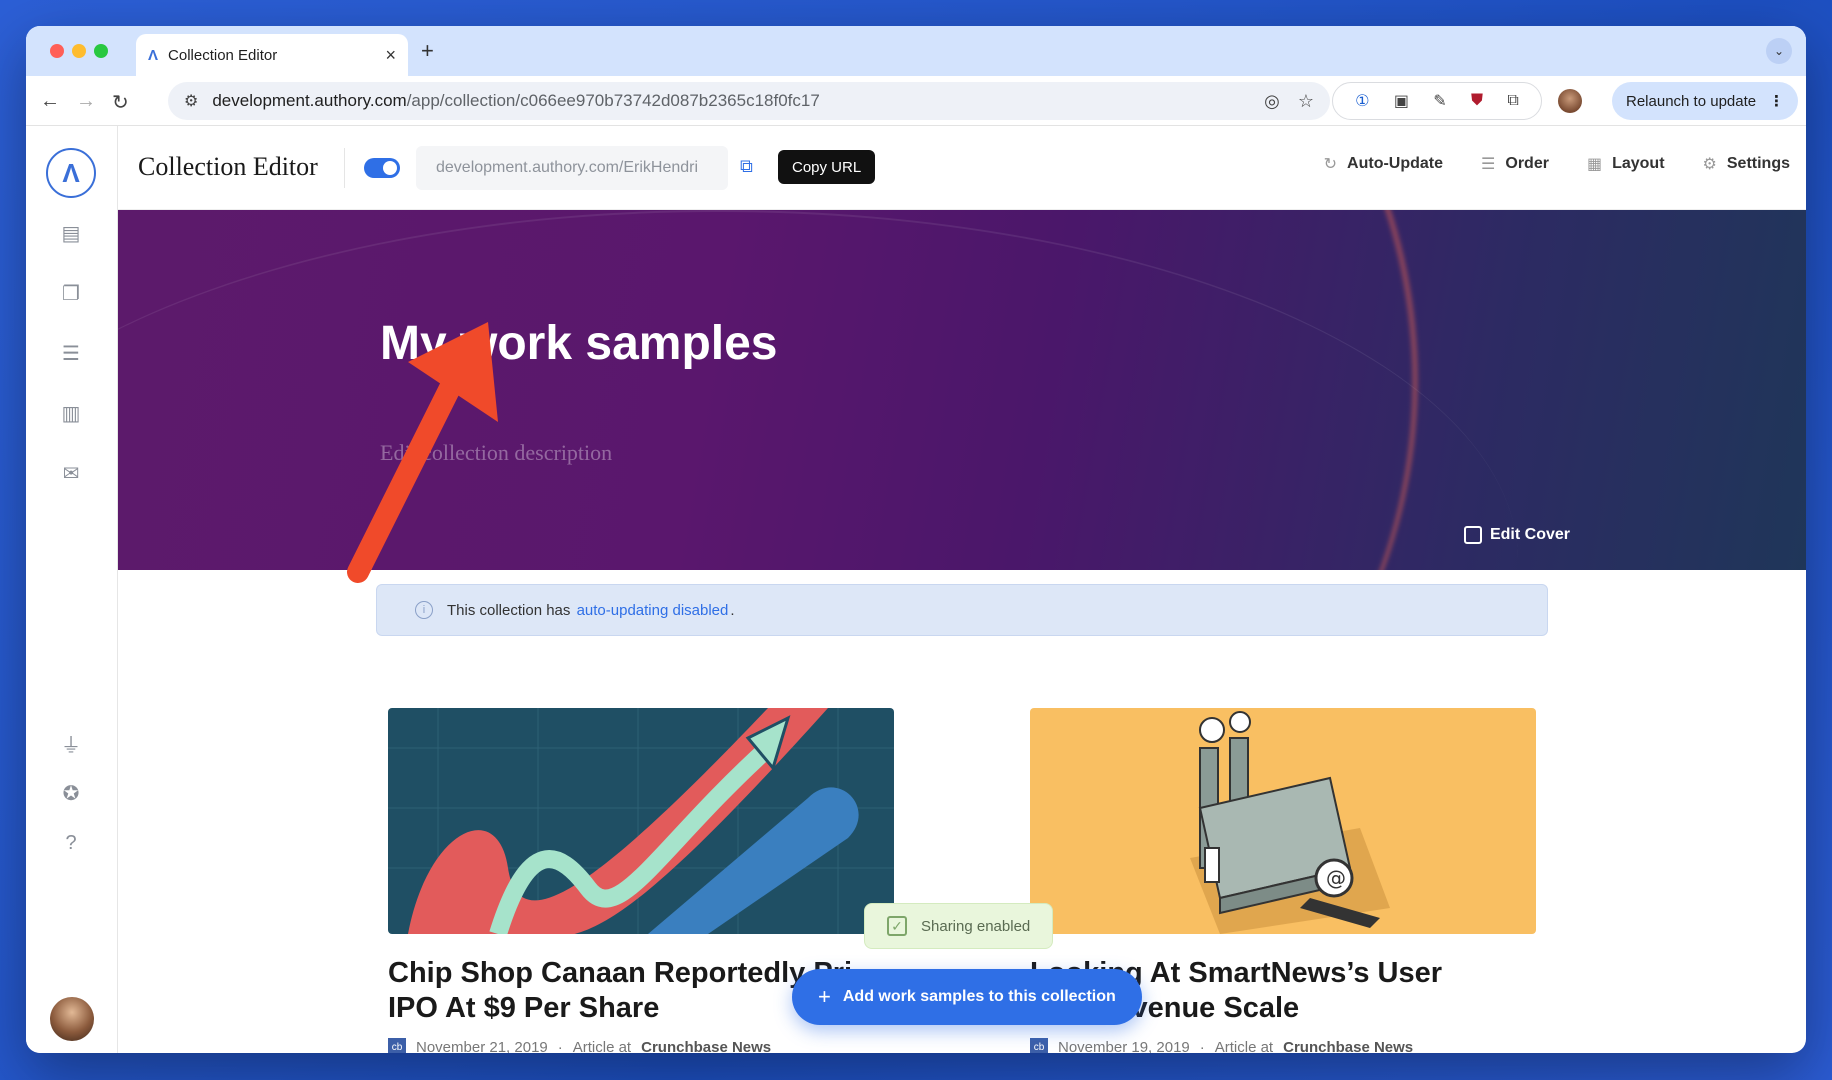 The height and width of the screenshot is (1080, 1832). Describe the element at coordinates (344, 168) in the screenshot. I see `header-divider` at that location.